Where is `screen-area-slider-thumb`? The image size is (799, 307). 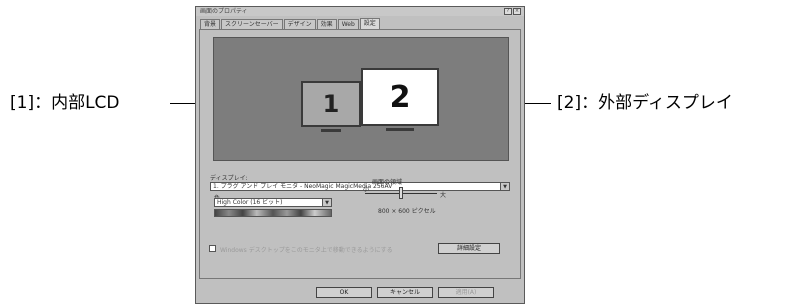 screen-area-slider-thumb is located at coordinates (401, 193).